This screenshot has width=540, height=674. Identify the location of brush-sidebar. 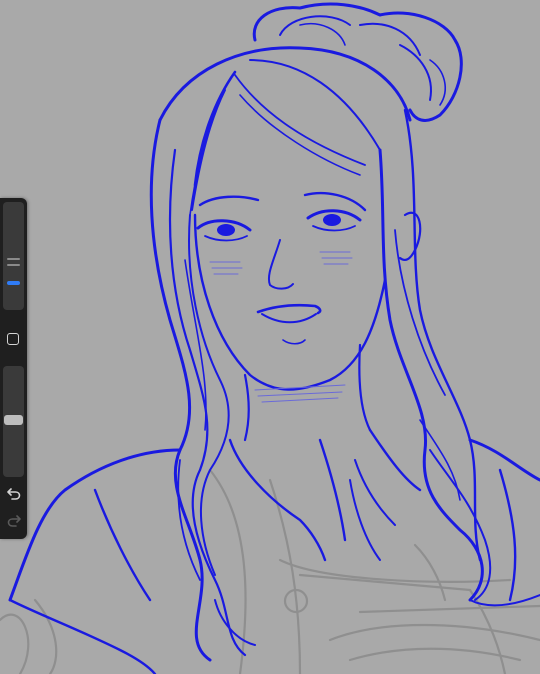
(13, 368).